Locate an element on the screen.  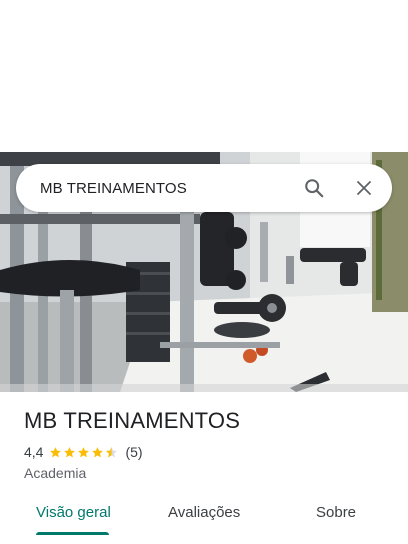
rating-row: 4,4 (5) is located at coordinates (83, 452).